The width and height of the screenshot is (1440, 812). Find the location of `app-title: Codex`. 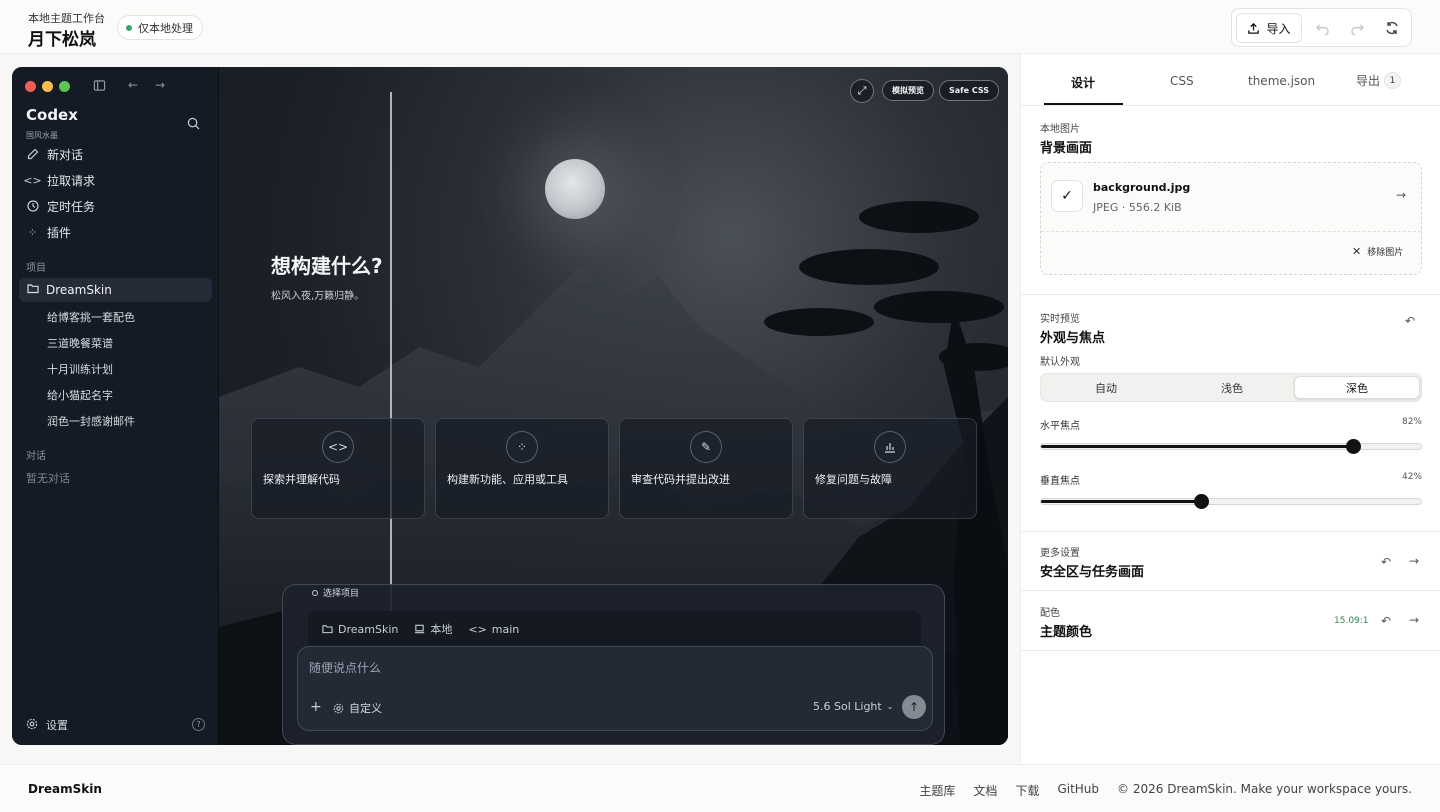

app-title: Codex is located at coordinates (52, 115).